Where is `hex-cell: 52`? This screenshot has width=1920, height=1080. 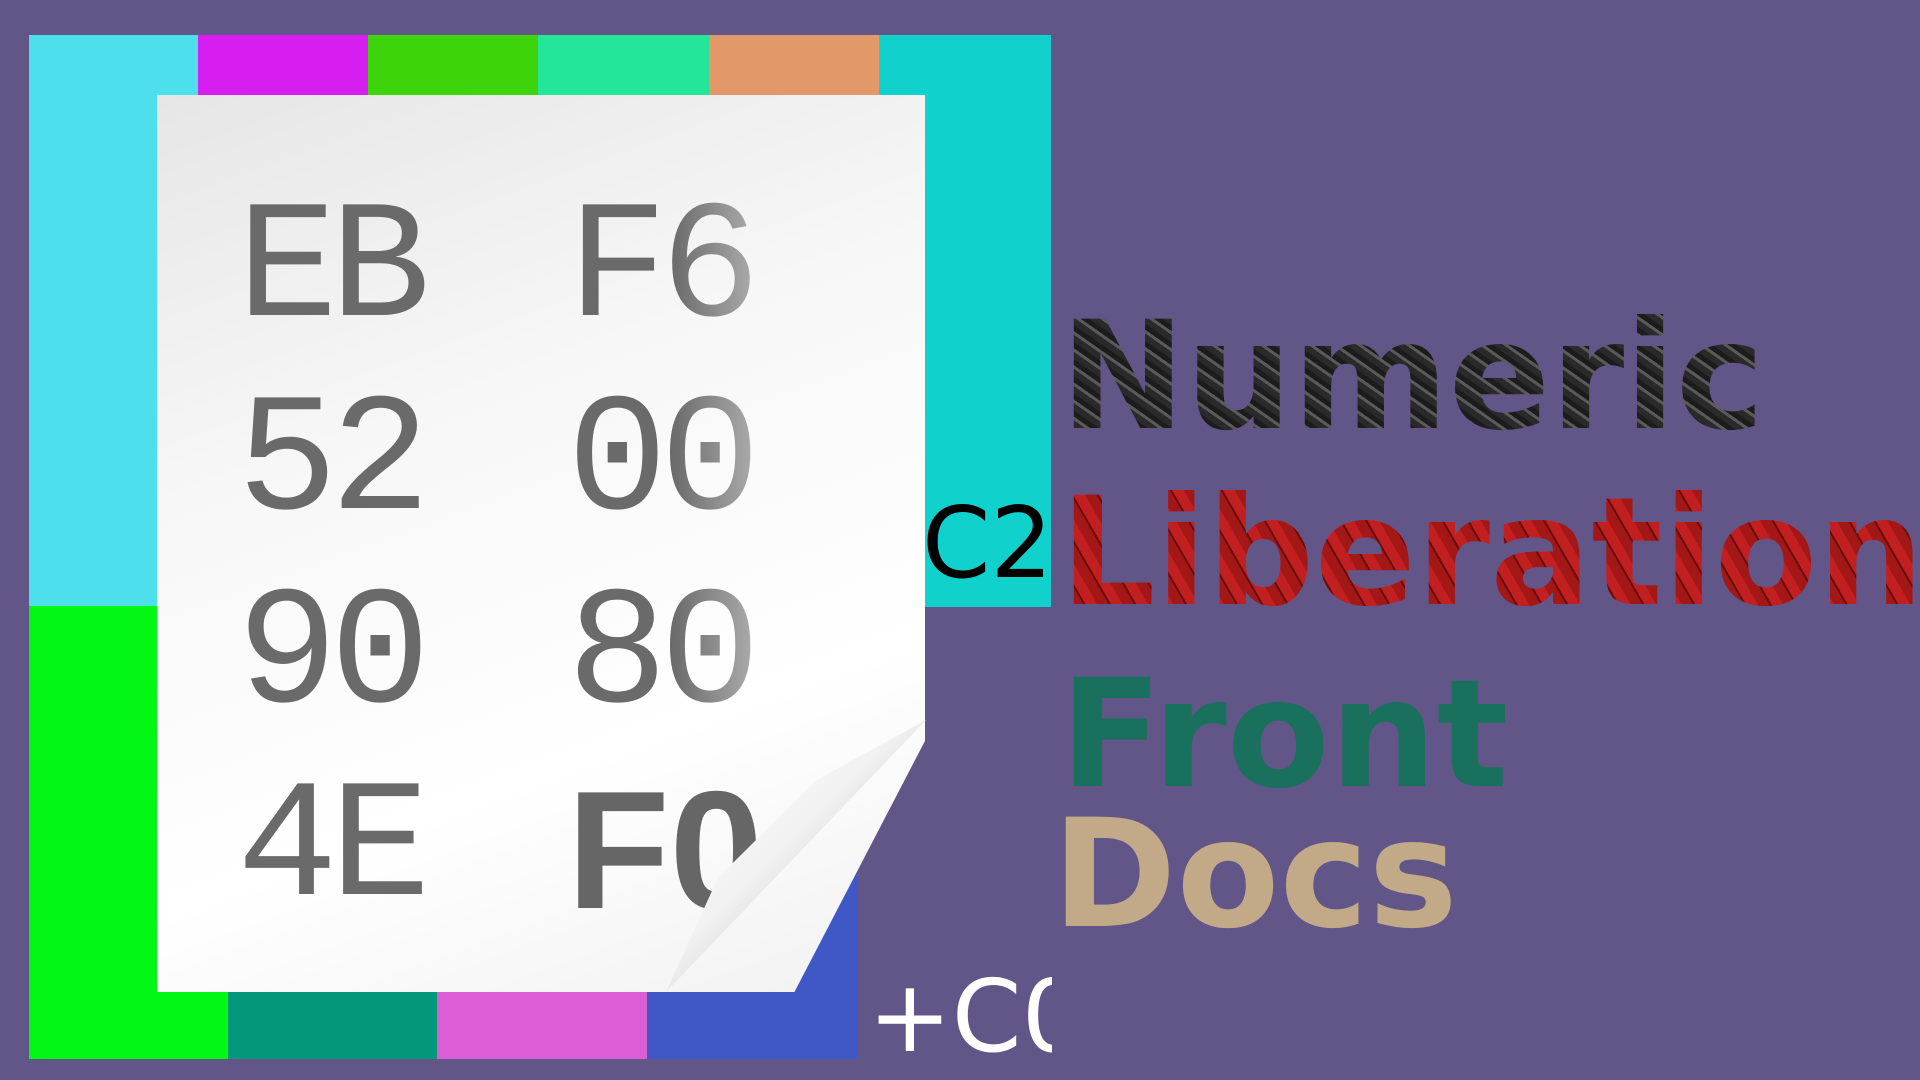
hex-cell: 52 is located at coordinates (334, 464).